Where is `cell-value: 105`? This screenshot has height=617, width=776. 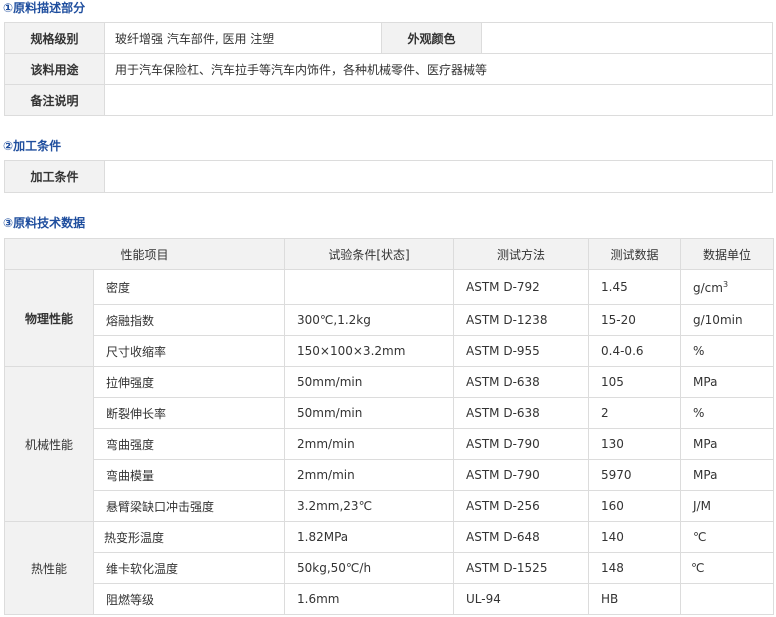 cell-value: 105 is located at coordinates (635, 382).